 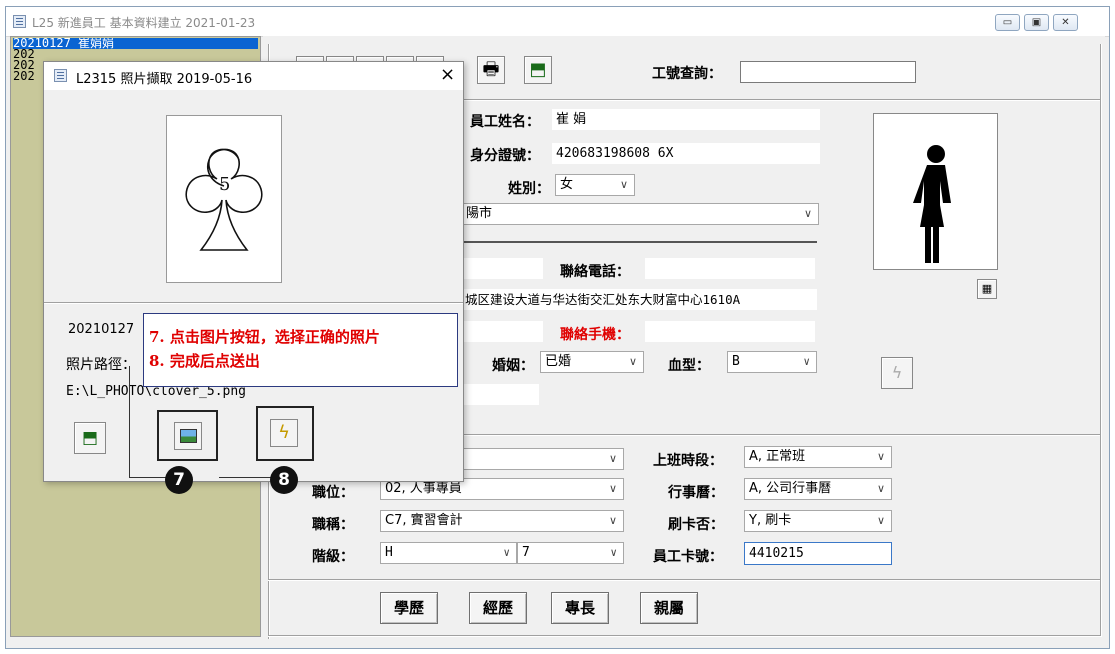 I want to click on grade-sub-value: 7, so click(x=526, y=552).